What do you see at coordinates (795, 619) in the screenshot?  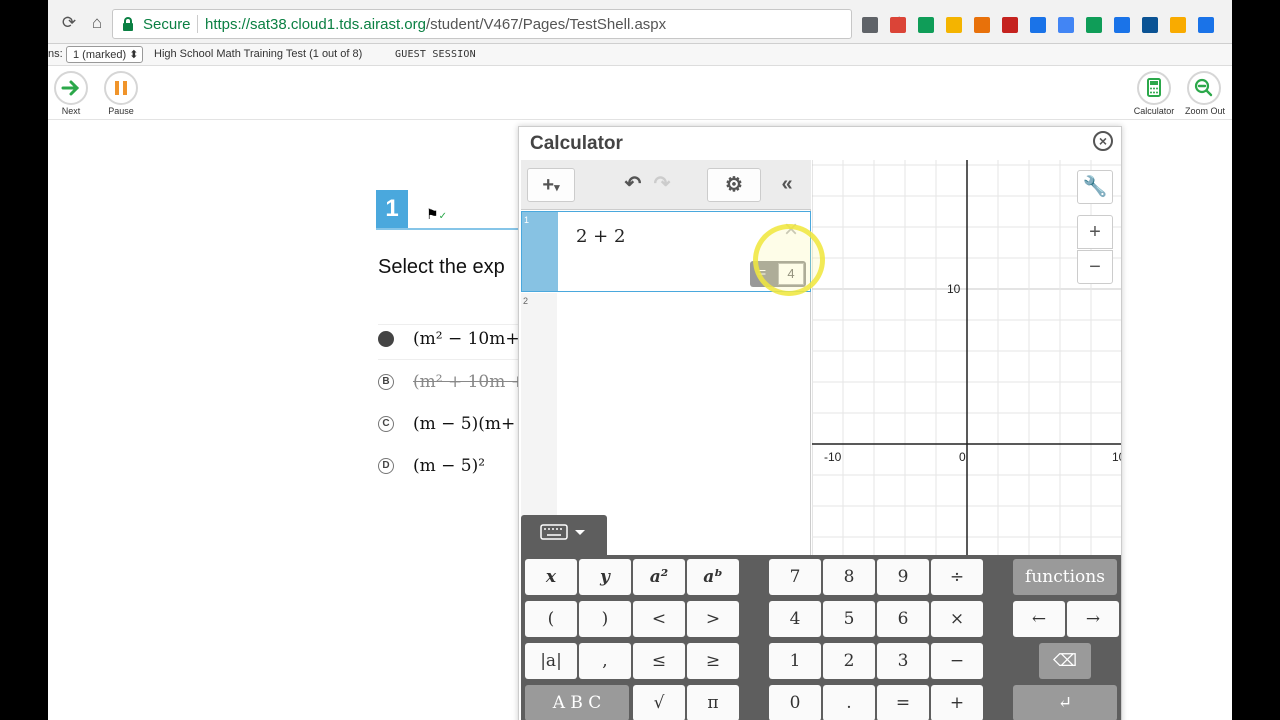 I see `key: 4` at bounding box center [795, 619].